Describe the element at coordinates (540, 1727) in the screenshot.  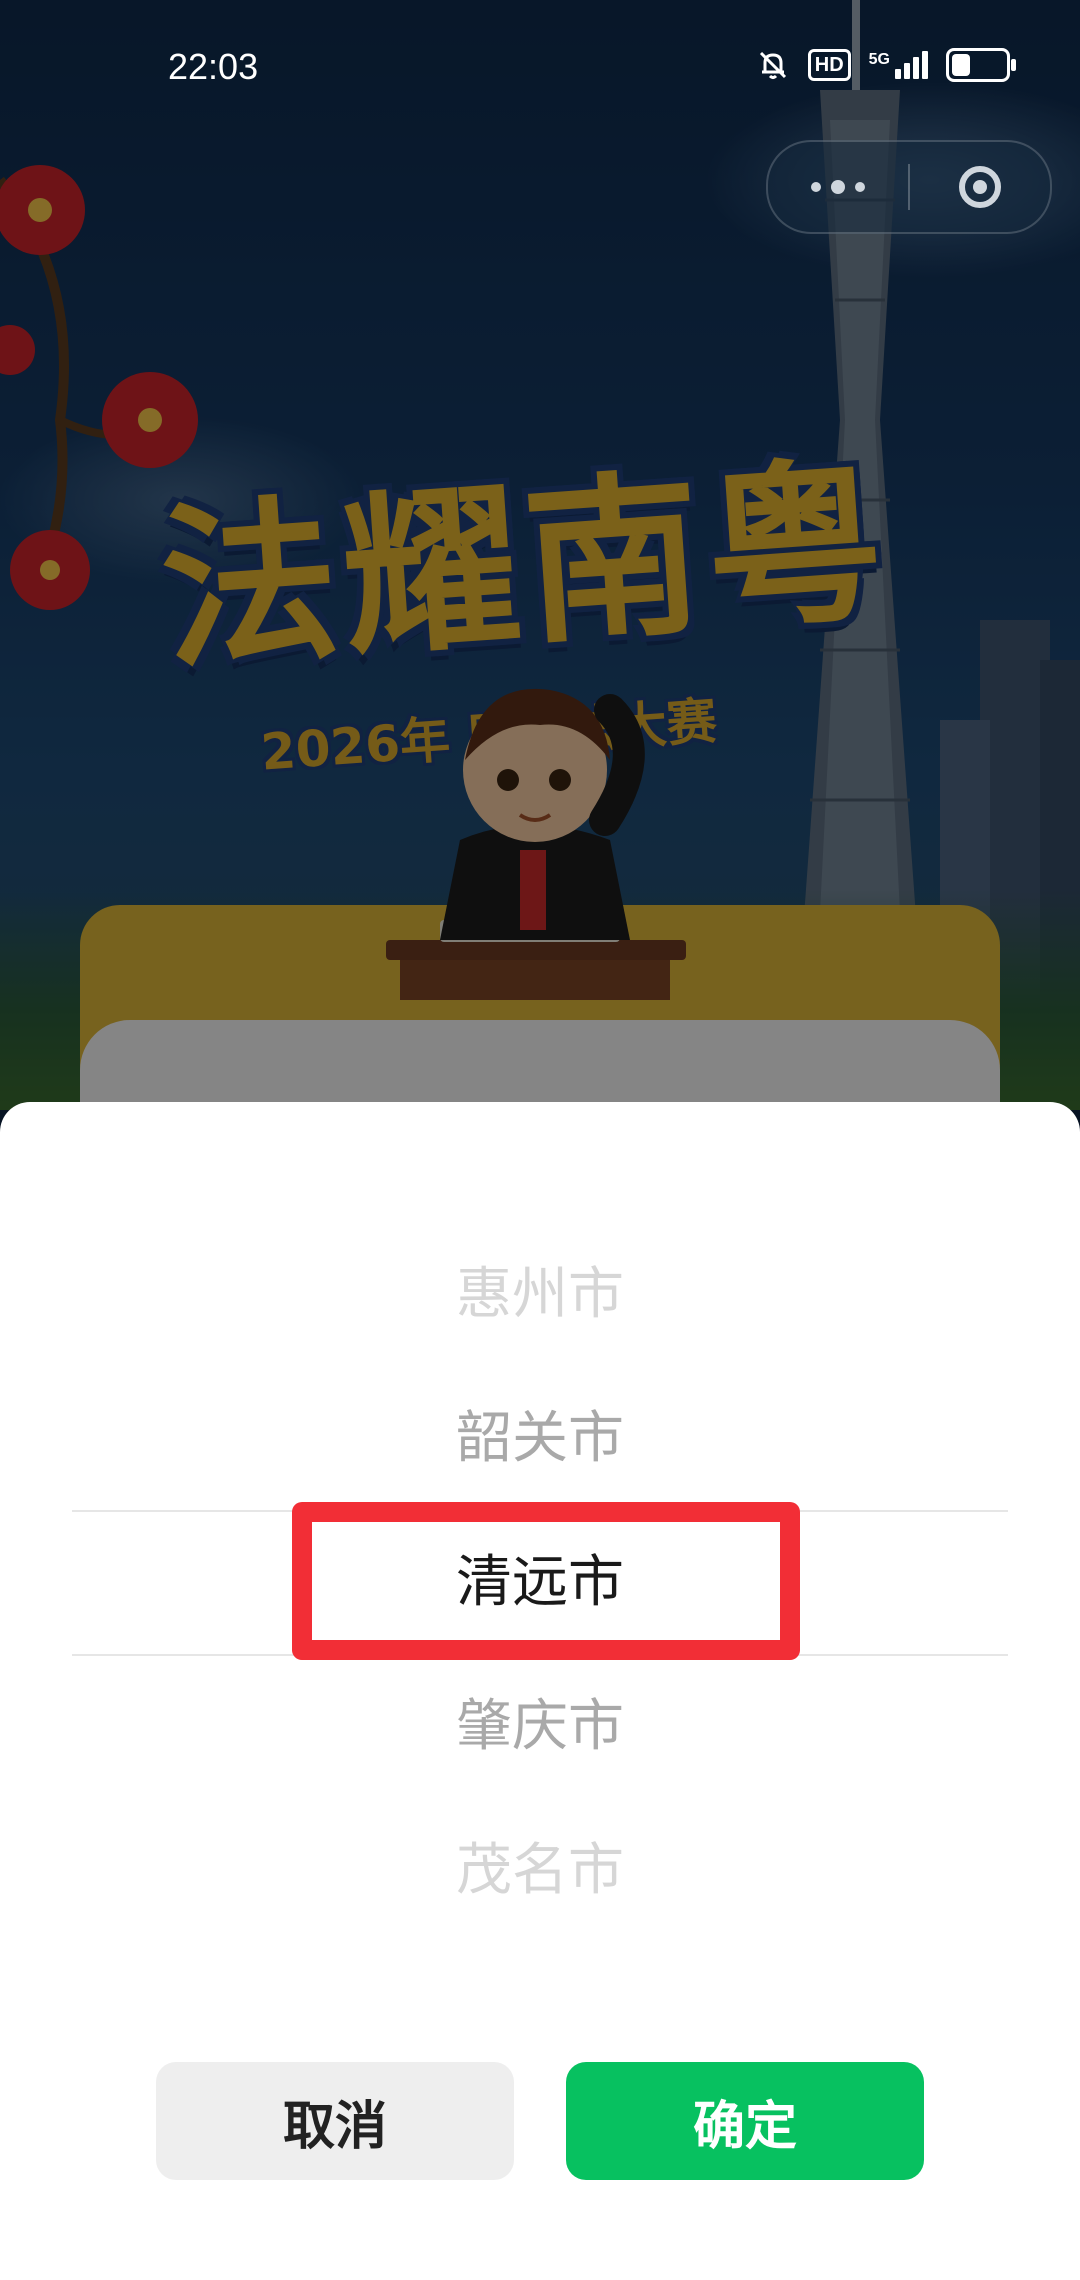
I see `picker-option: 肇庆市` at that location.